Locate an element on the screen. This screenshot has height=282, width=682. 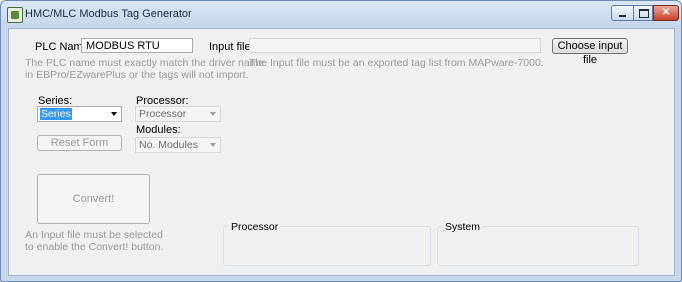
processor-dropdown: Processor is located at coordinates (178, 114).